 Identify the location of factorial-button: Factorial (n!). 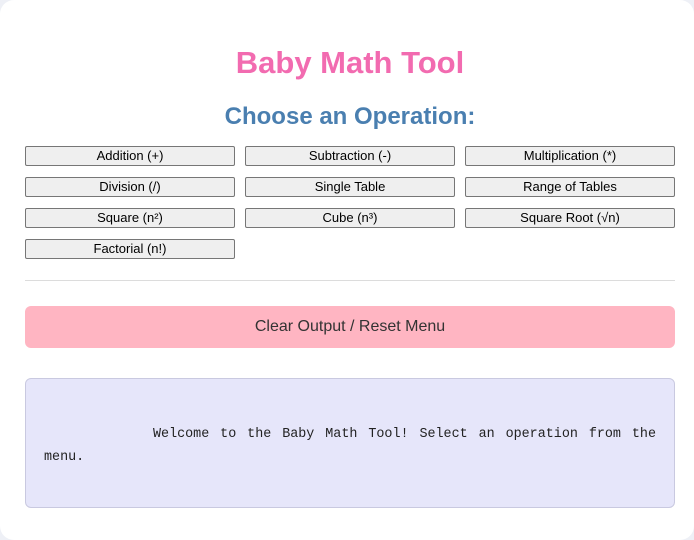
(130, 249).